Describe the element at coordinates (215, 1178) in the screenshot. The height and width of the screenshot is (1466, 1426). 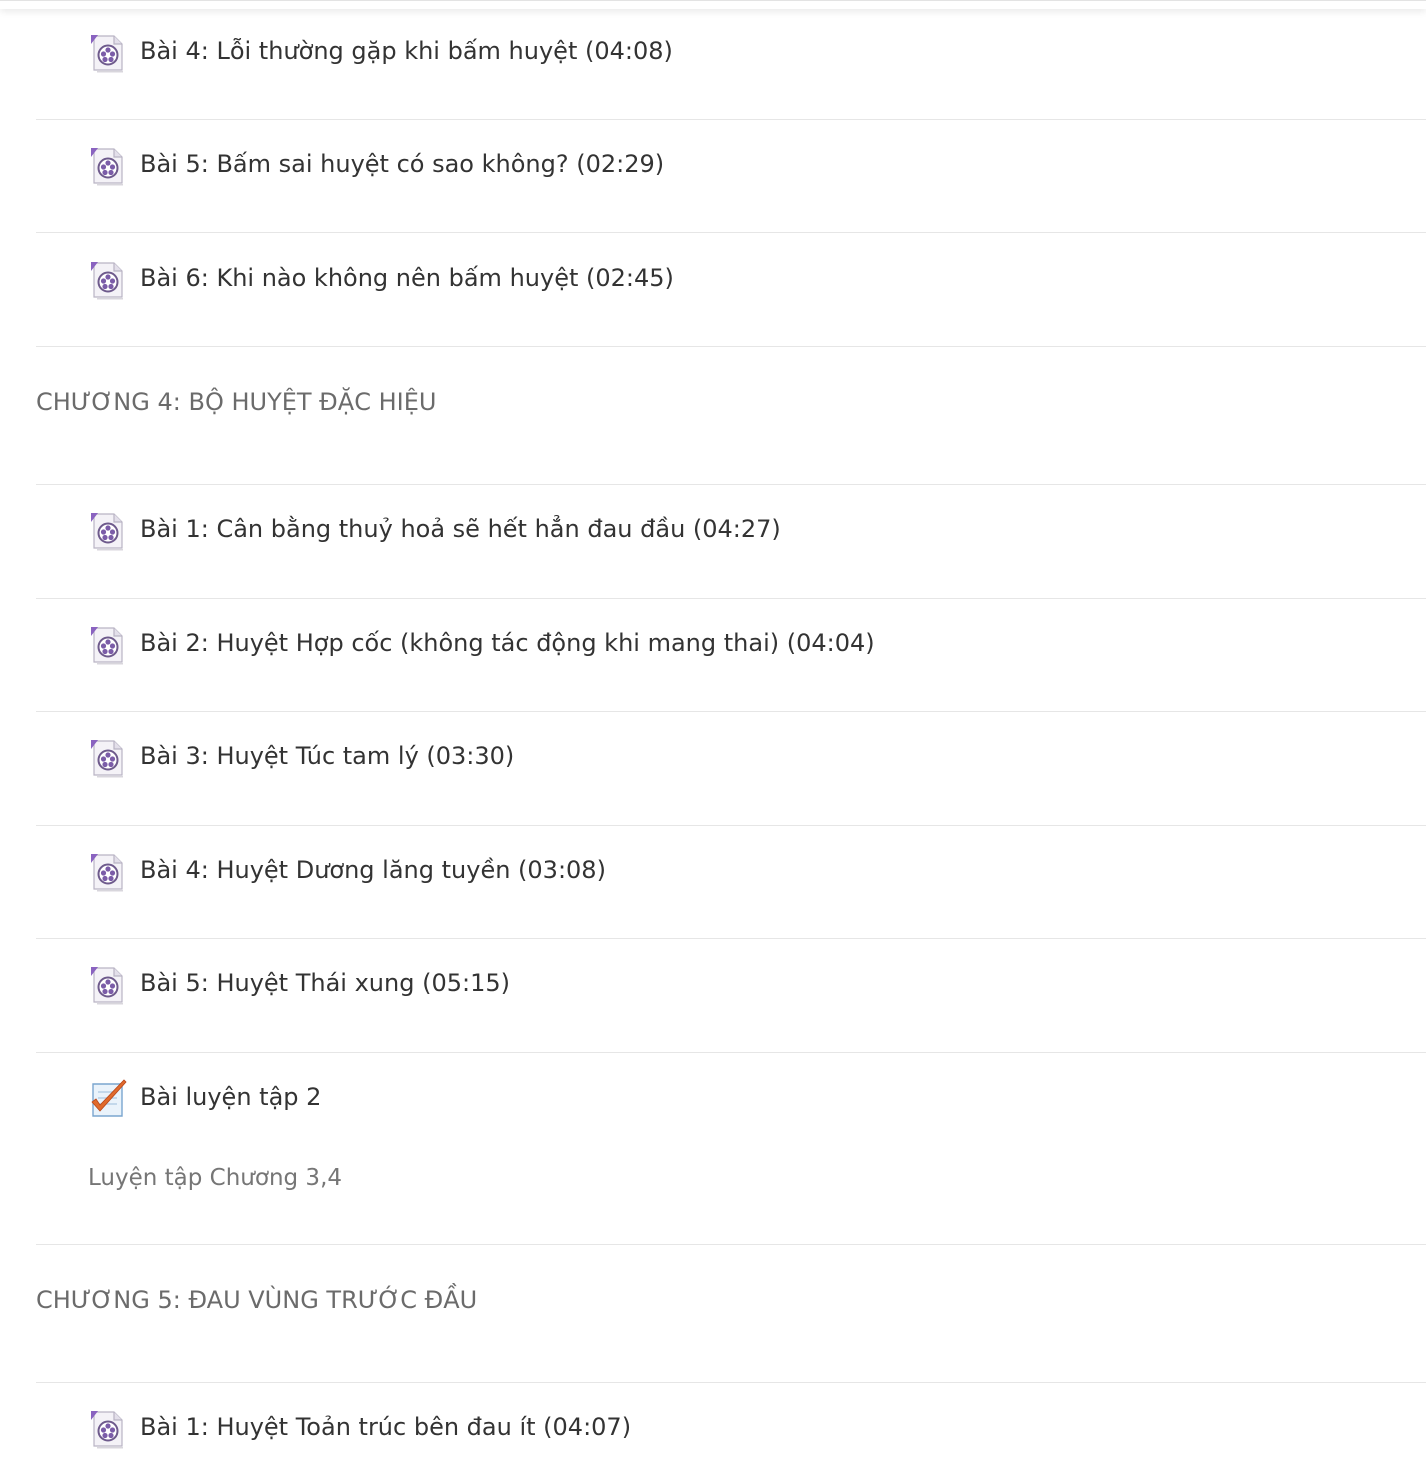
I see `quiz-description: Luyện tập Chương 3,4` at that location.